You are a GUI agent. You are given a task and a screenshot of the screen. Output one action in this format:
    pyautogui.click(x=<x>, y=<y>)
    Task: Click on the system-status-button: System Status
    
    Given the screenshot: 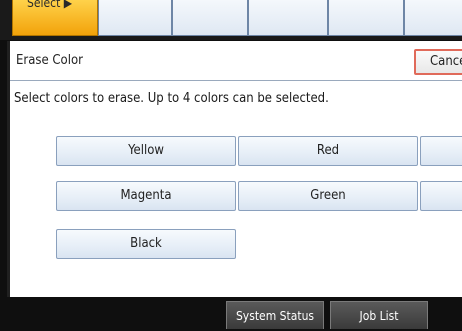 What is the action you would take?
    pyautogui.click(x=275, y=315)
    